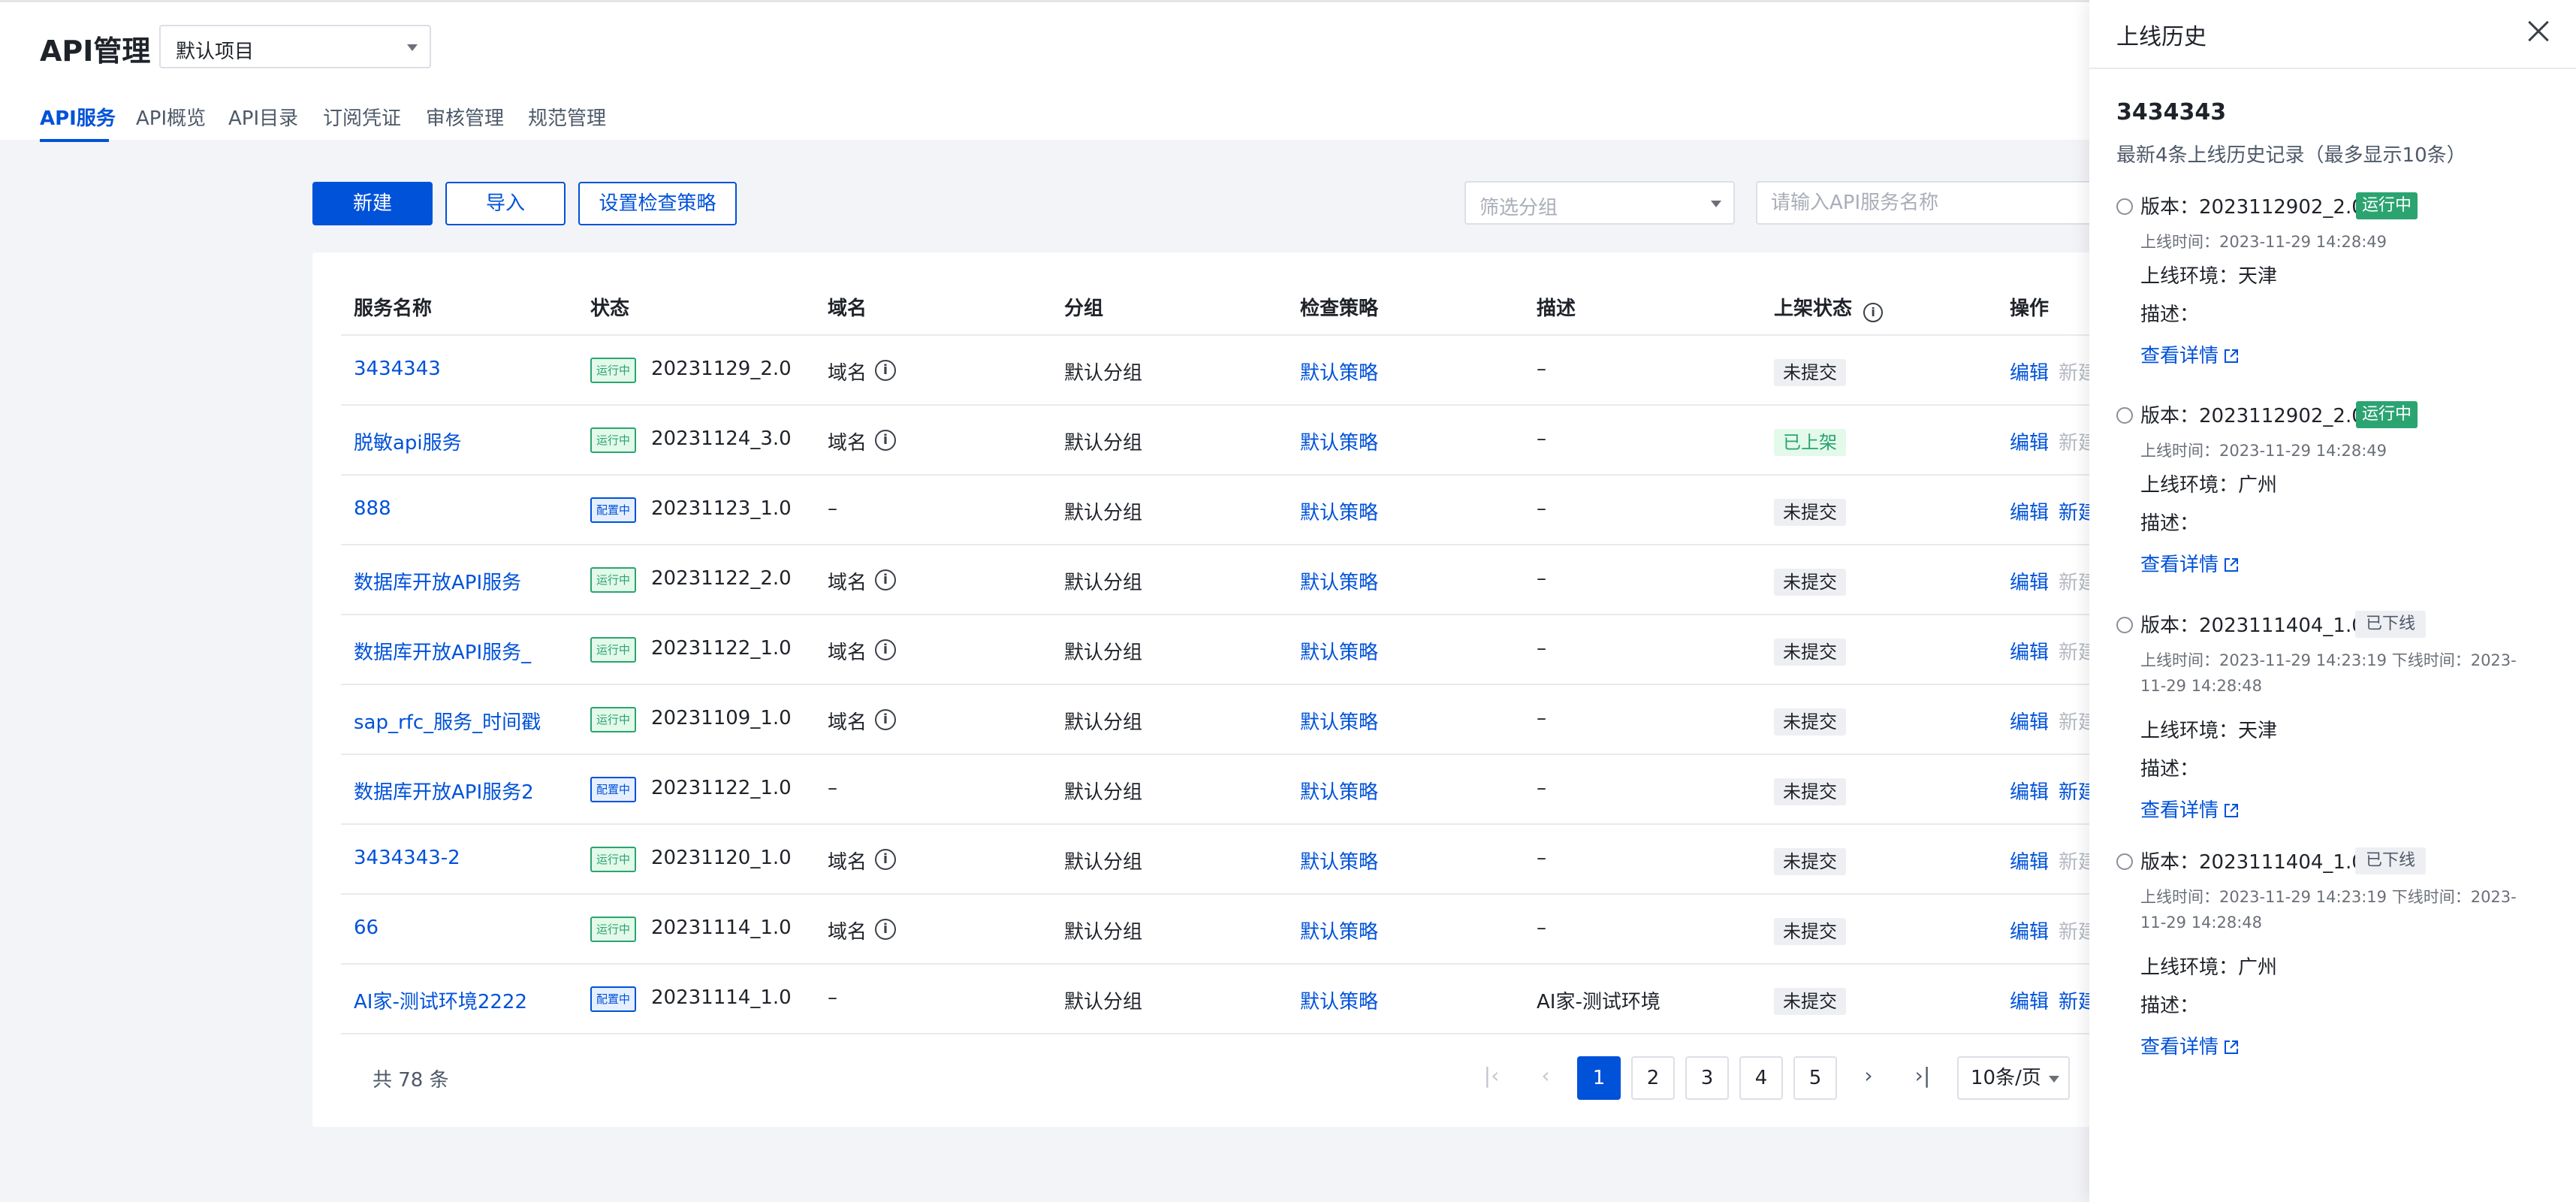 The height and width of the screenshot is (1202, 2576). I want to click on service-name-link: 3434343, so click(398, 369).